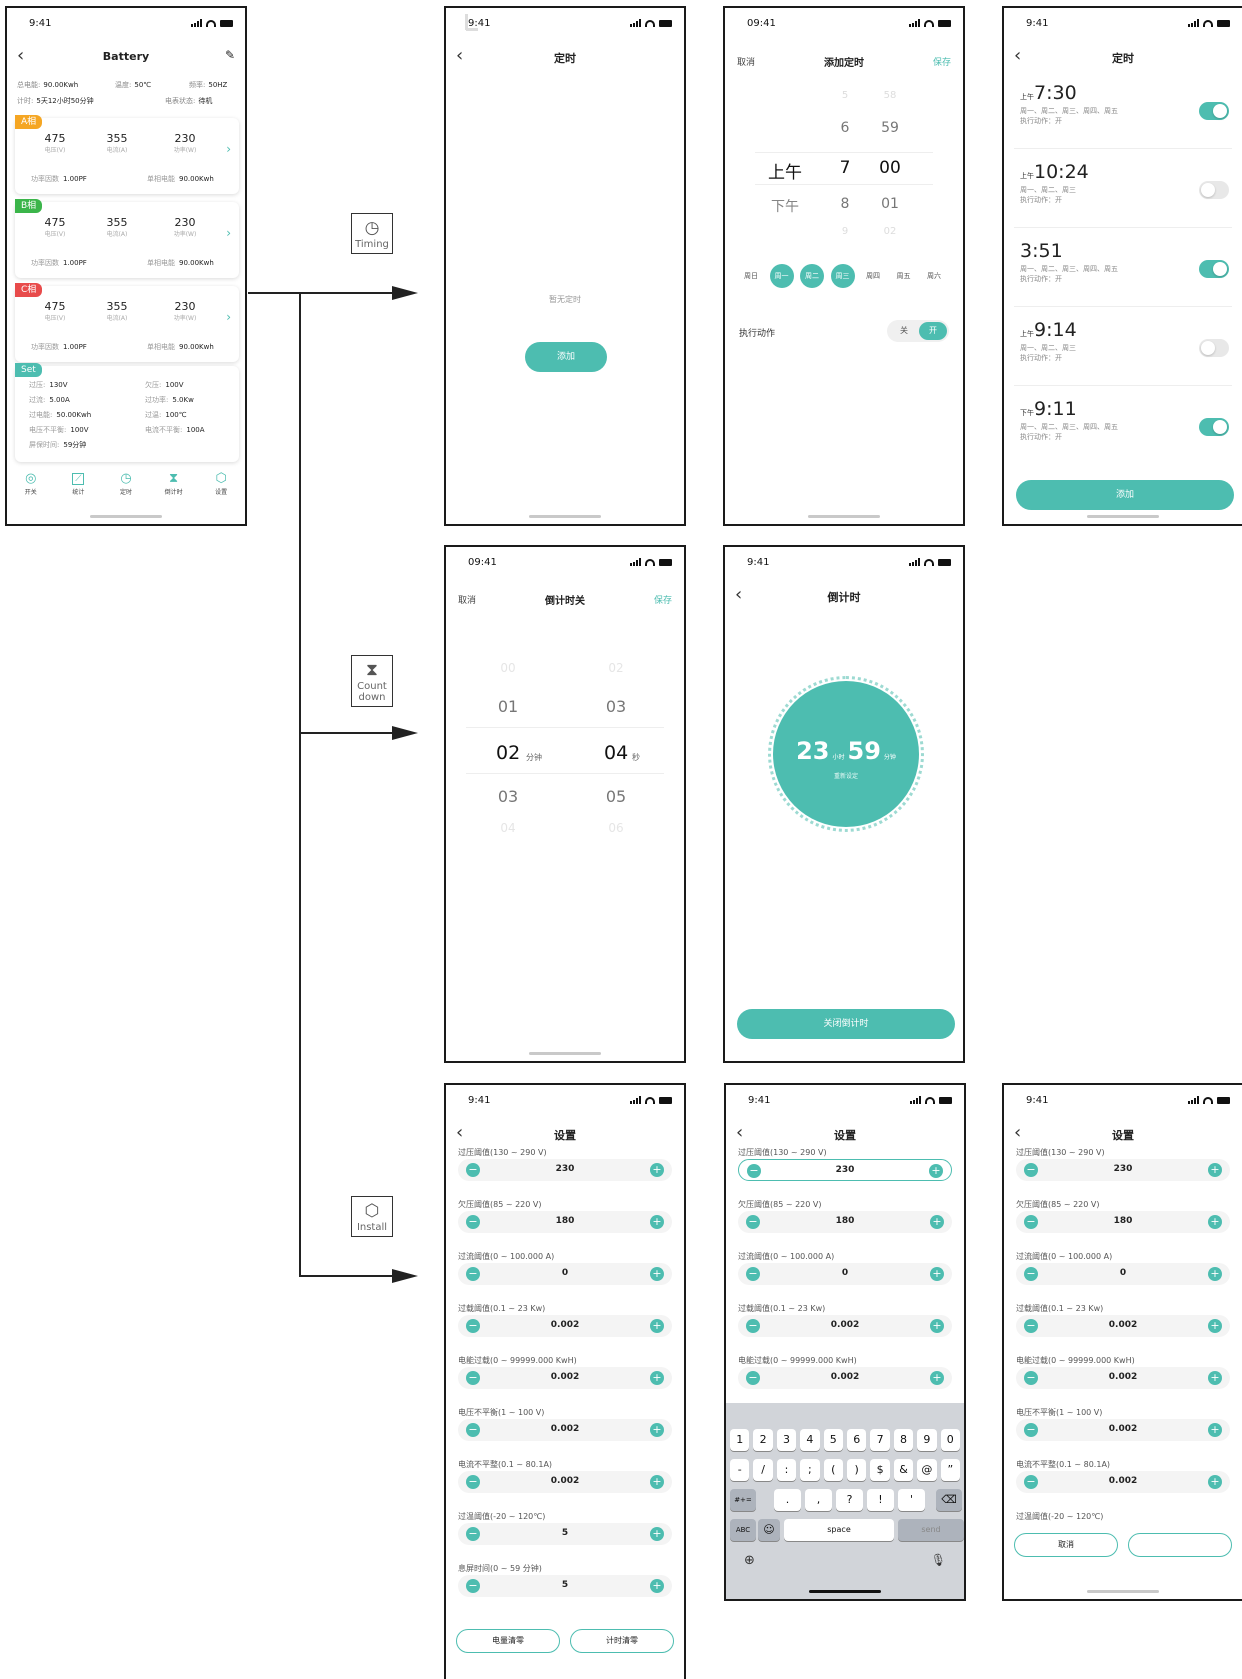  Describe the element at coordinates (927, 1470) in the screenshot. I see `key-symbol: @` at that location.